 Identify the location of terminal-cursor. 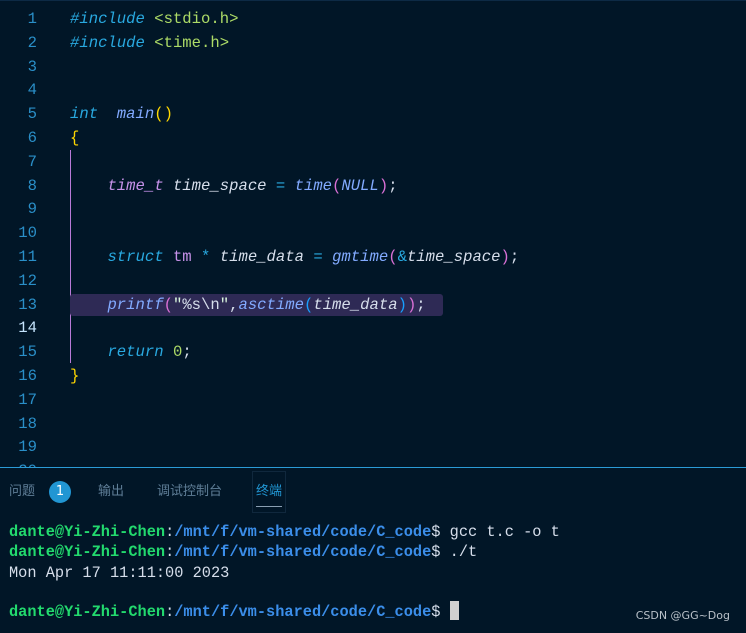
(454, 610).